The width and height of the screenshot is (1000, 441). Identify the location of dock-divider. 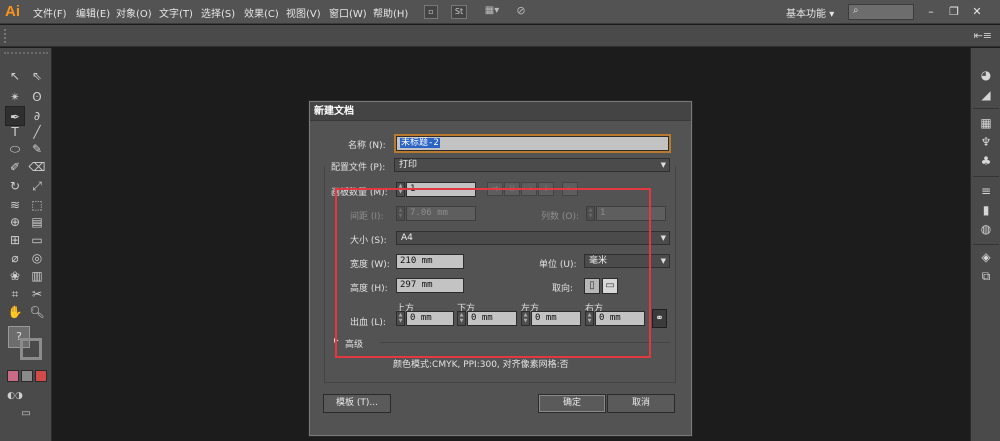
(986, 108).